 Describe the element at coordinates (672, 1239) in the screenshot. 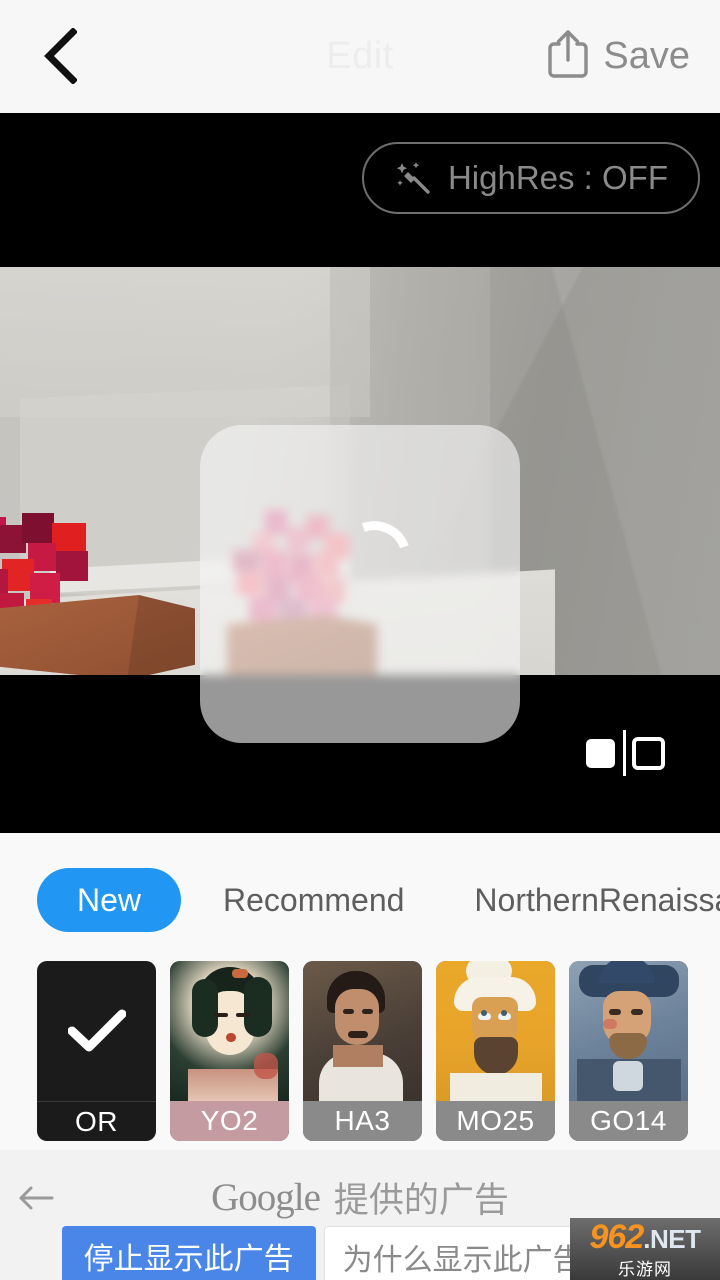

I see `watermark-domain: .NET` at that location.